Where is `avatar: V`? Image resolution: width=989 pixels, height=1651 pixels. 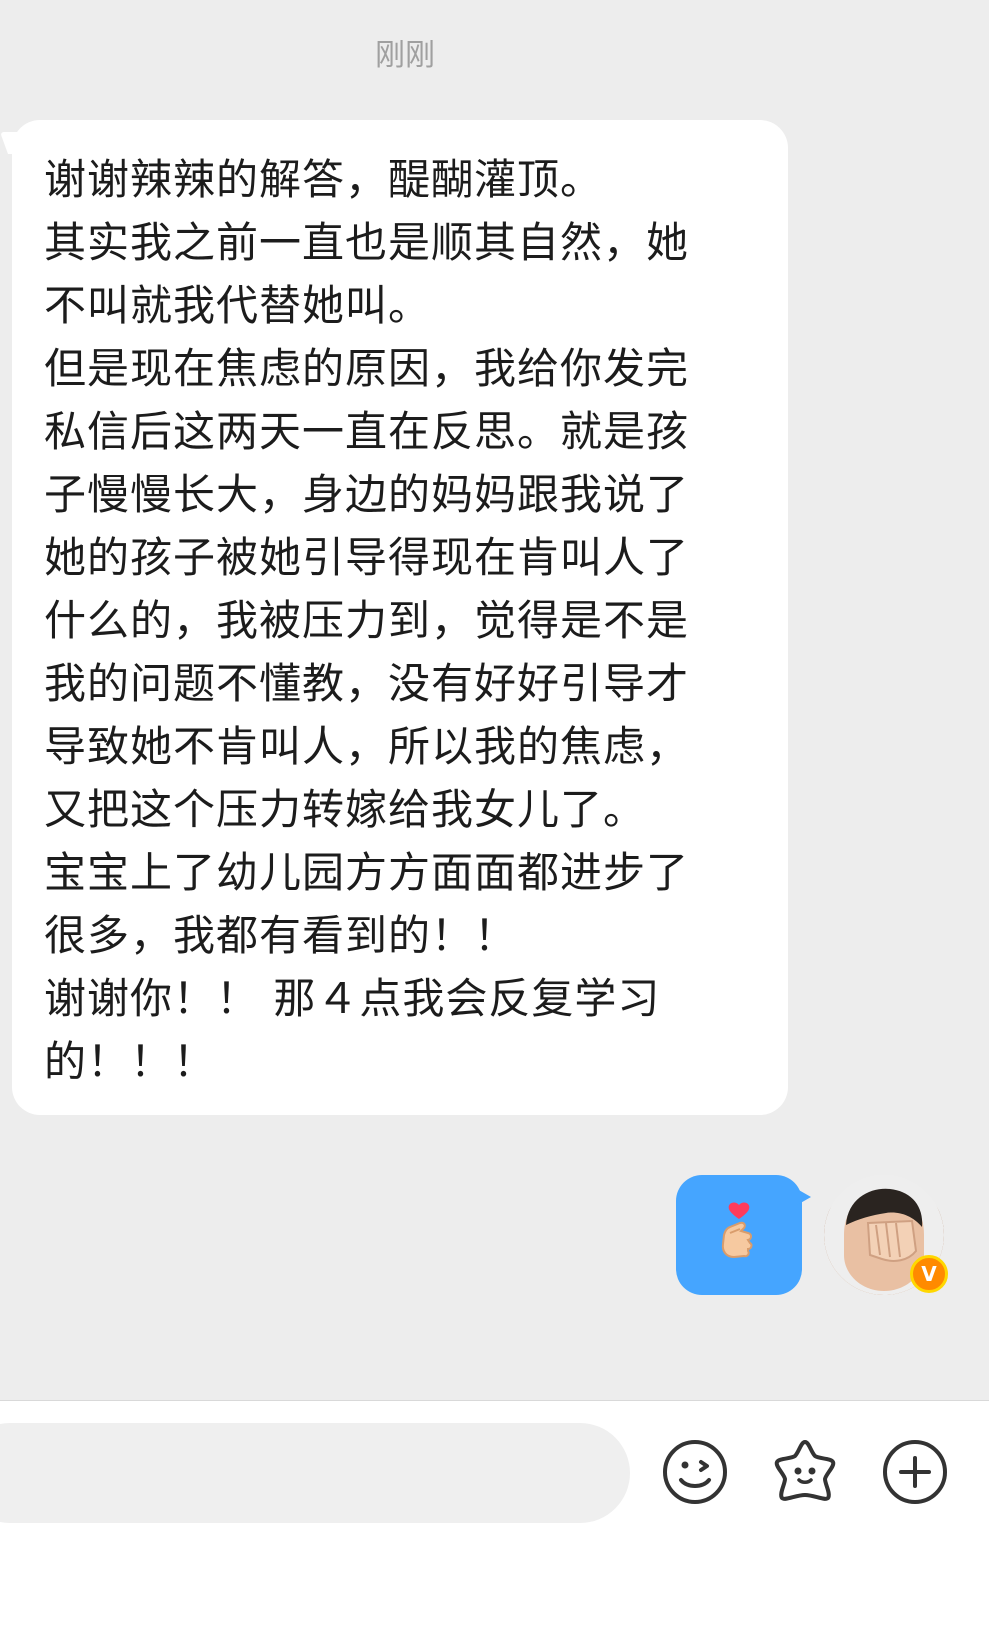 avatar: V is located at coordinates (886, 1235).